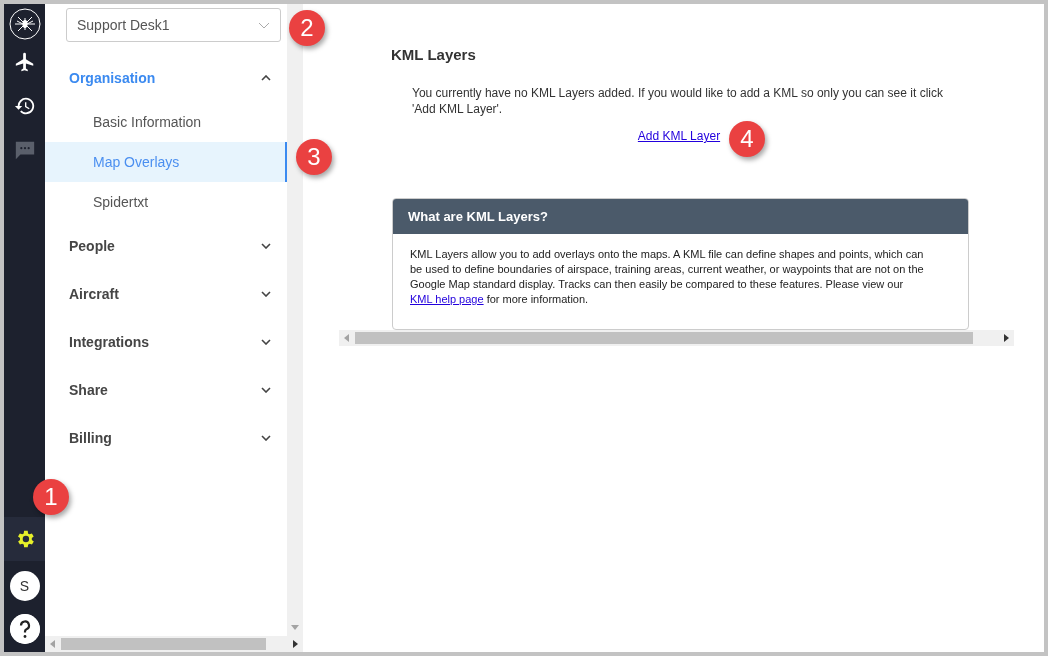  What do you see at coordinates (314, 157) in the screenshot?
I see `callout-badge: 3` at bounding box center [314, 157].